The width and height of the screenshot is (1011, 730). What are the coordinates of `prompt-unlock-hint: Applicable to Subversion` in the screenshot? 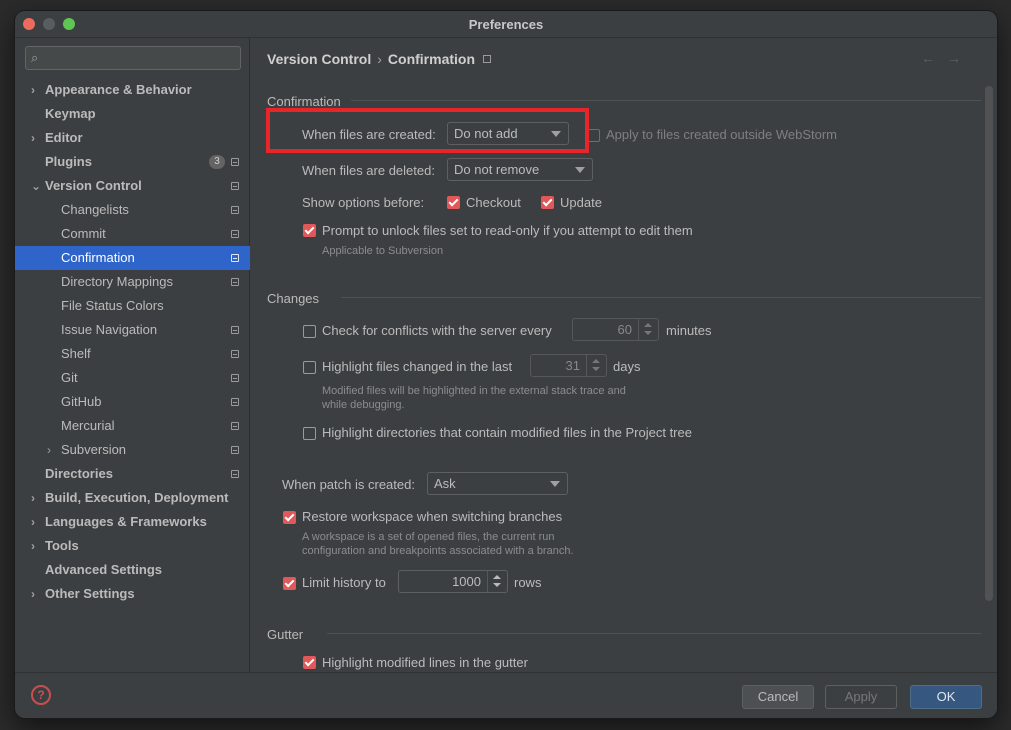 It's located at (383, 251).